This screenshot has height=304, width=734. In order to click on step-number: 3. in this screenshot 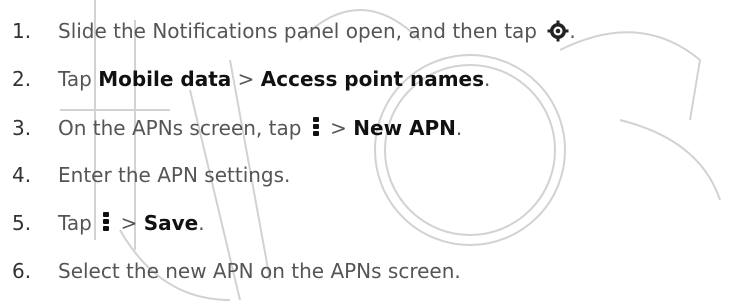, I will do `click(22, 128)`.